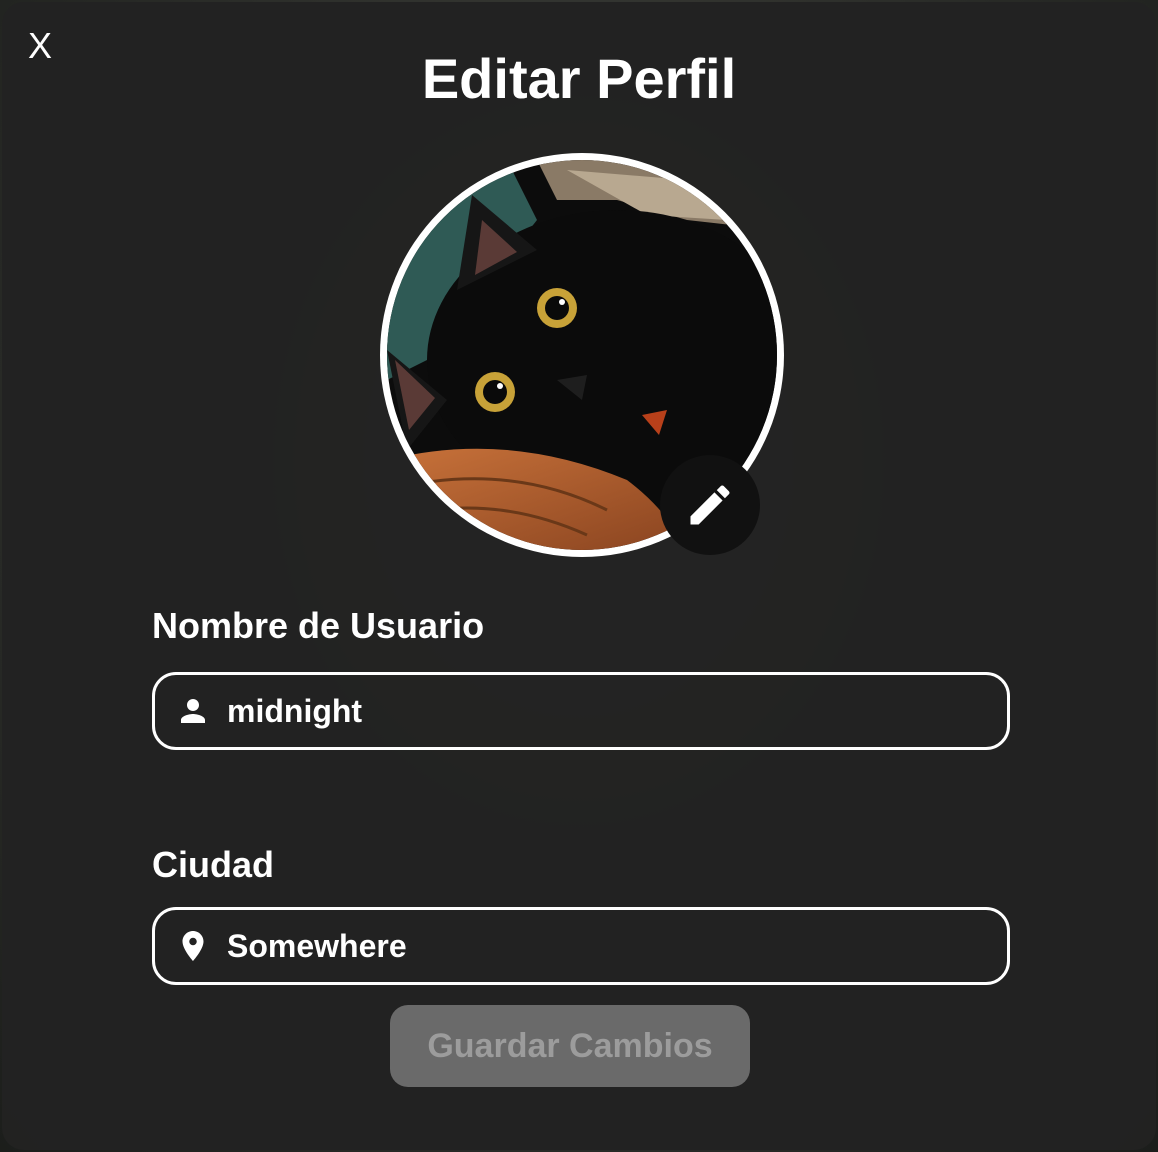 The width and height of the screenshot is (1158, 1152). Describe the element at coordinates (318, 625) in the screenshot. I see `username-label: Nombre de Usuario` at that location.